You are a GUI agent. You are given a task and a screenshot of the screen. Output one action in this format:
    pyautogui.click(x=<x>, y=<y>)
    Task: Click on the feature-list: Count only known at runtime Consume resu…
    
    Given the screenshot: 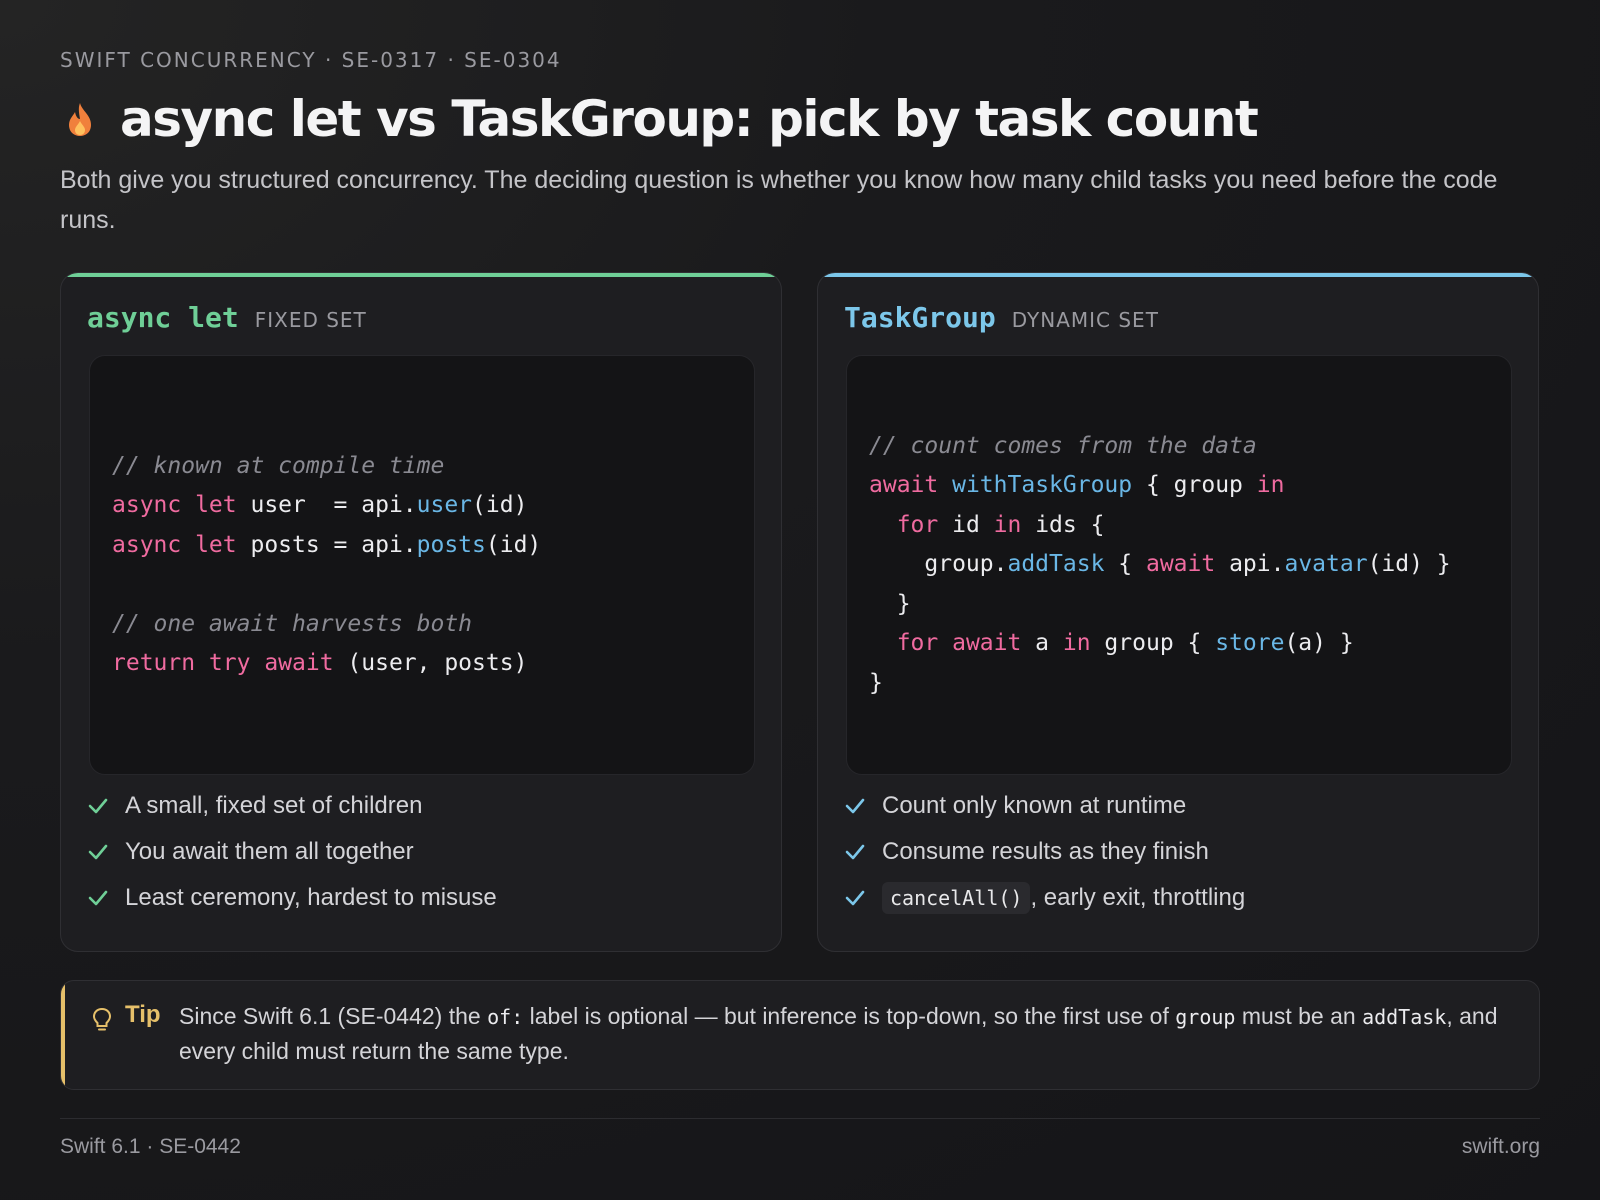 What is the action you would take?
    pyautogui.click(x=1044, y=852)
    